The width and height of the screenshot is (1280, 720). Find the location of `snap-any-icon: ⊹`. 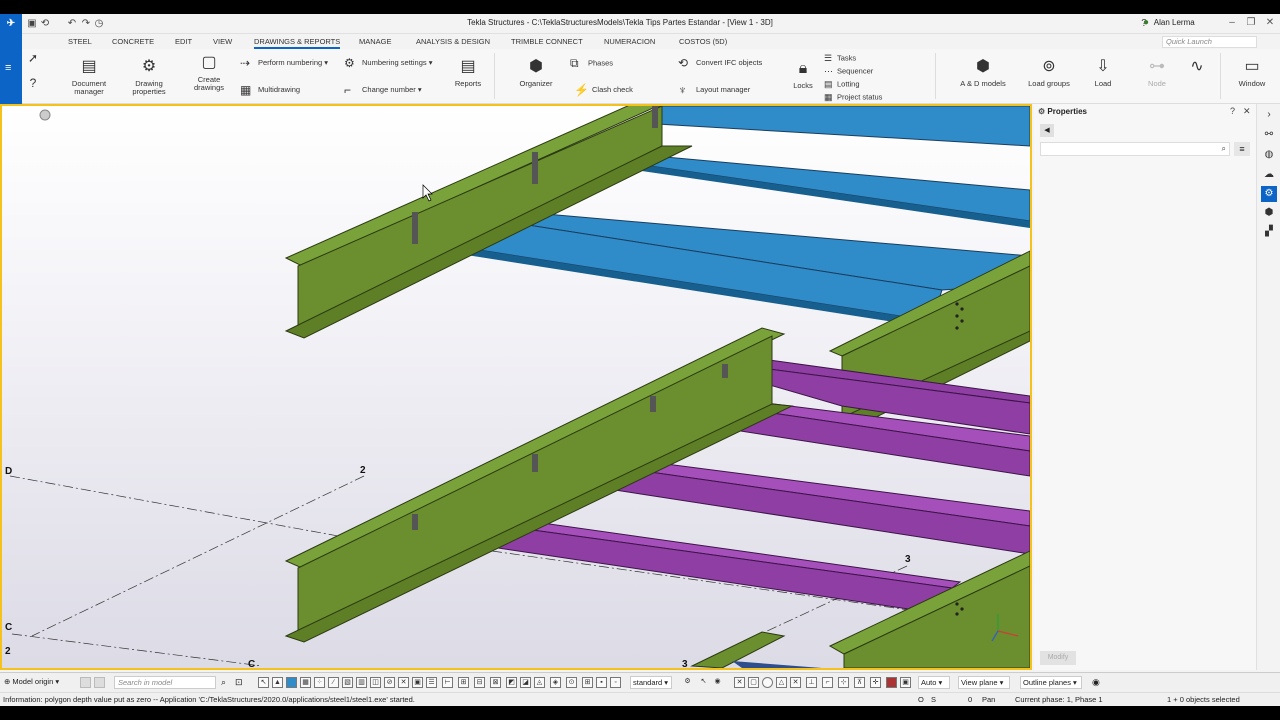

snap-any-icon: ⊹ is located at coordinates (843, 682).